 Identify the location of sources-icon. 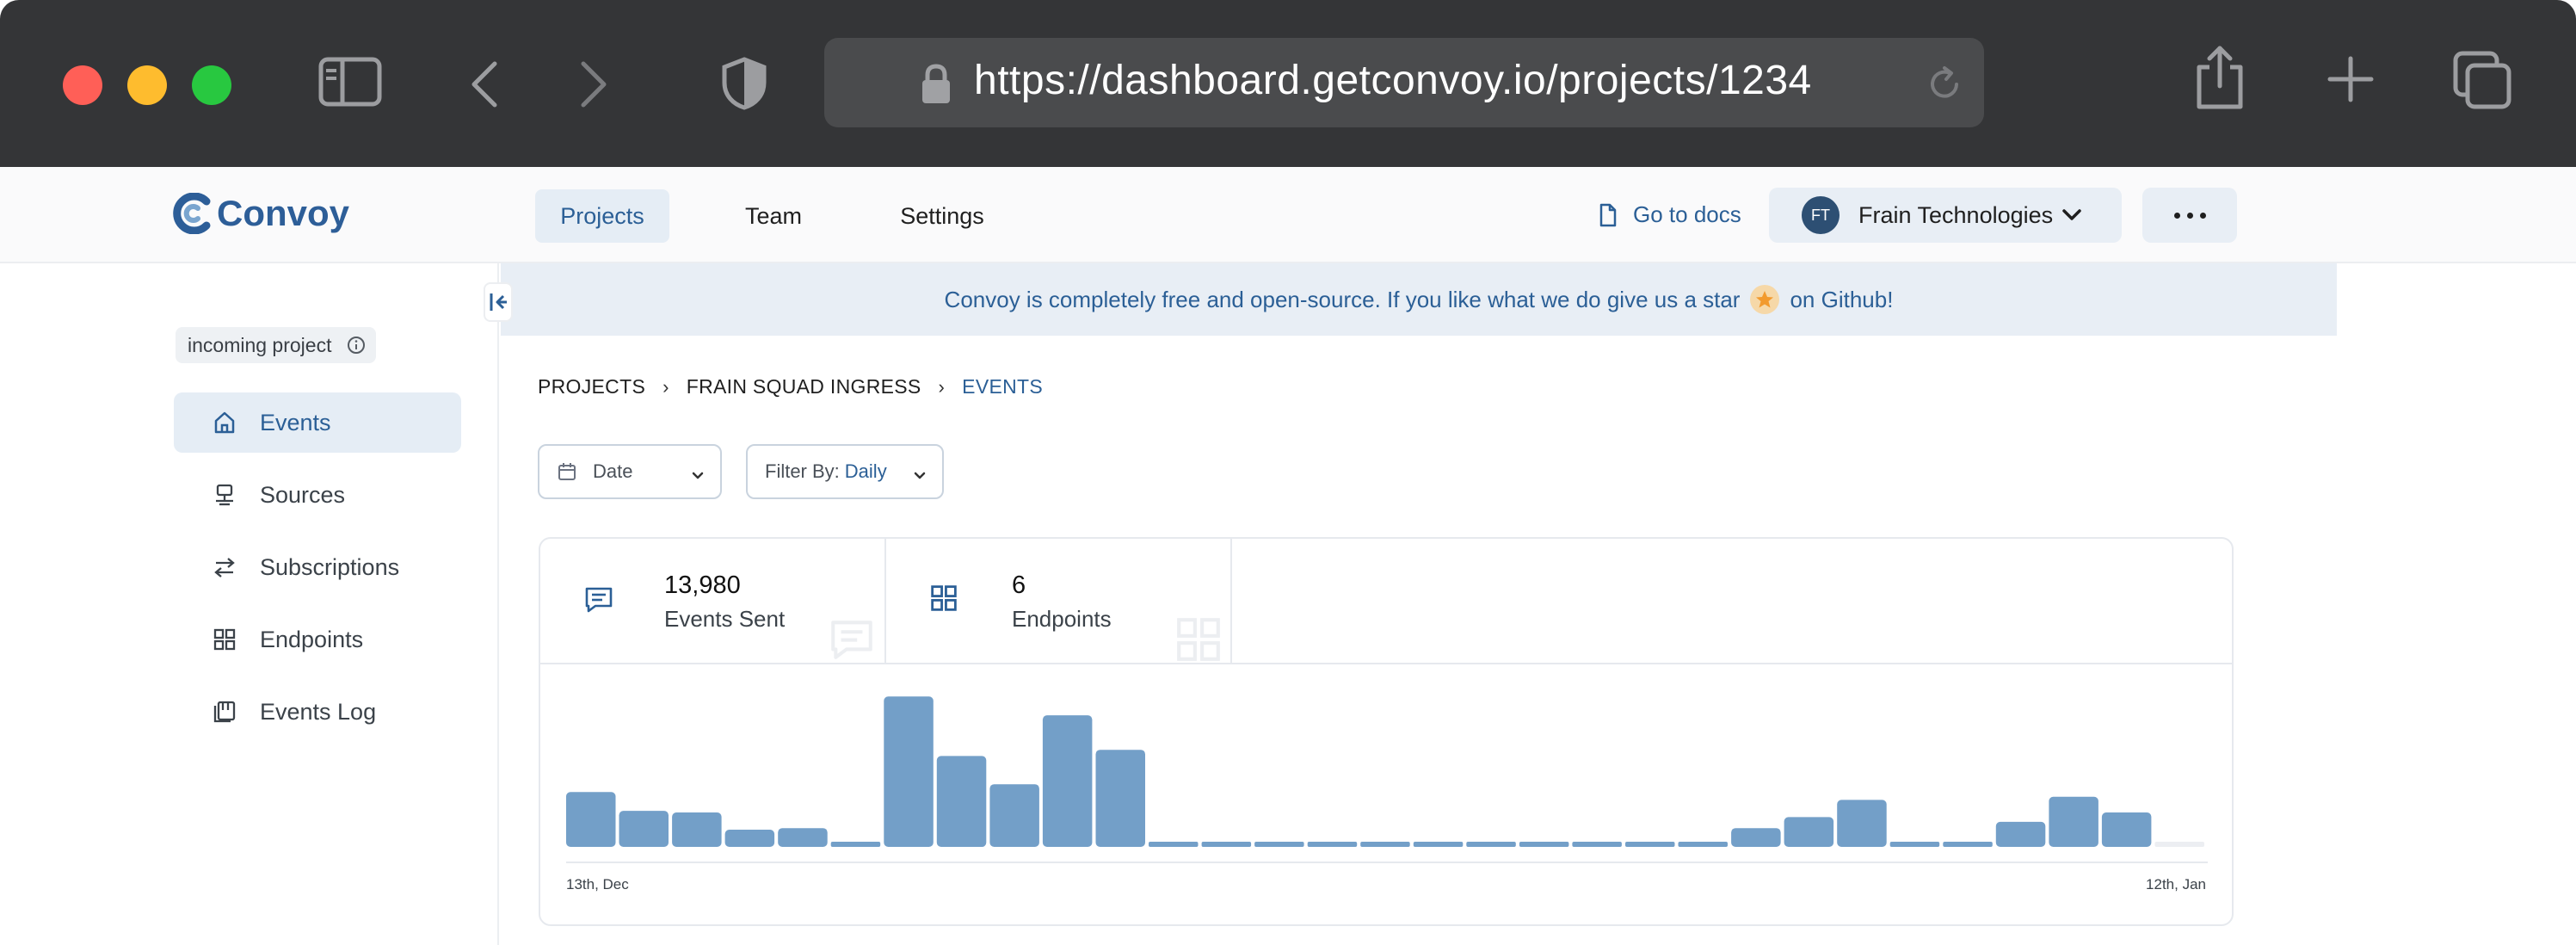
(225, 495).